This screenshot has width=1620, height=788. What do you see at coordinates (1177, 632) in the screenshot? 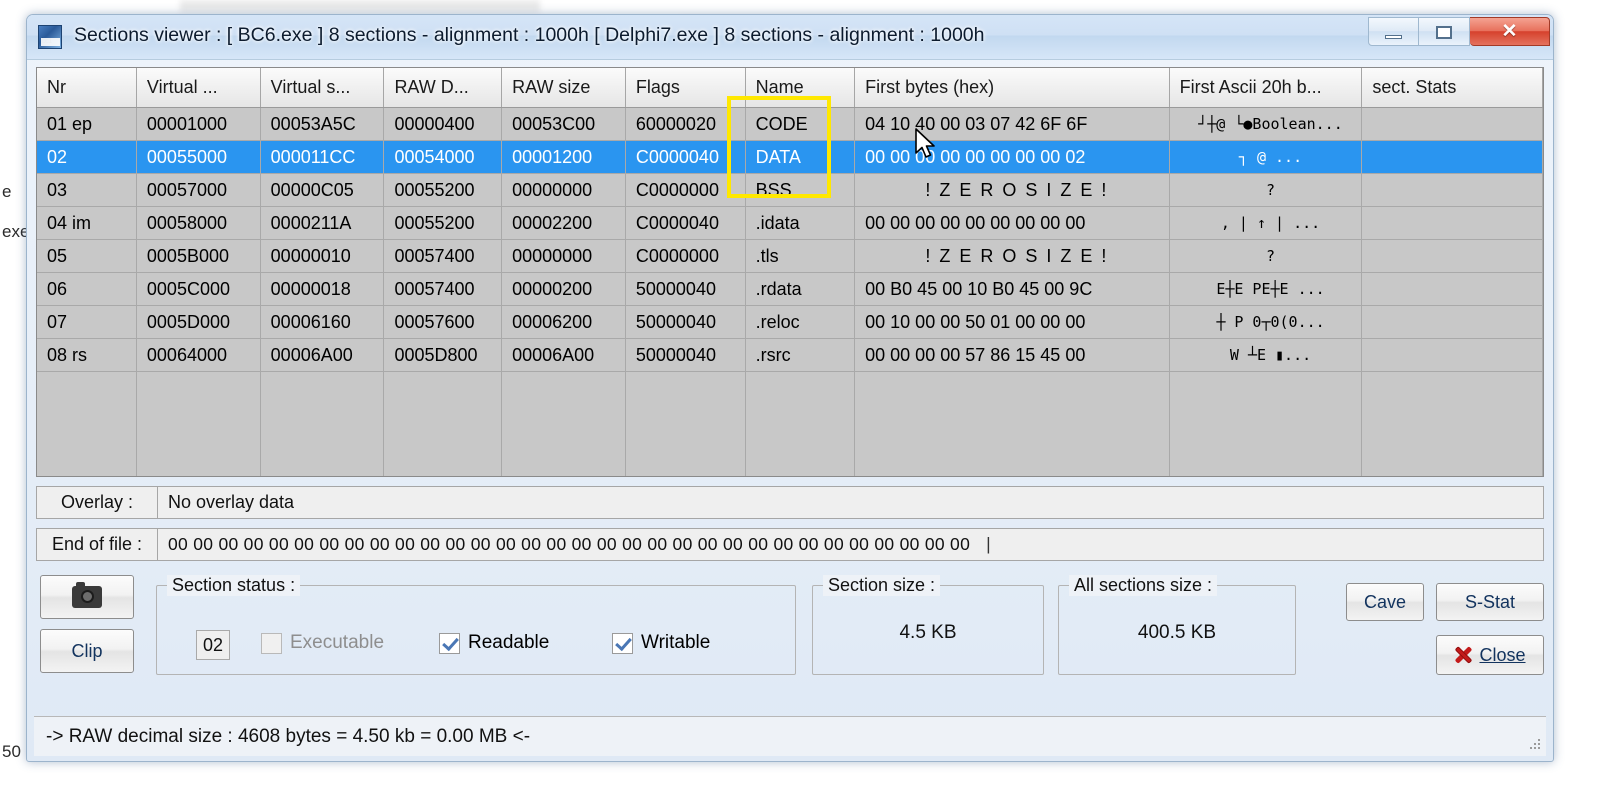
I see `all-sections-size-value: 400.5 KB` at bounding box center [1177, 632].